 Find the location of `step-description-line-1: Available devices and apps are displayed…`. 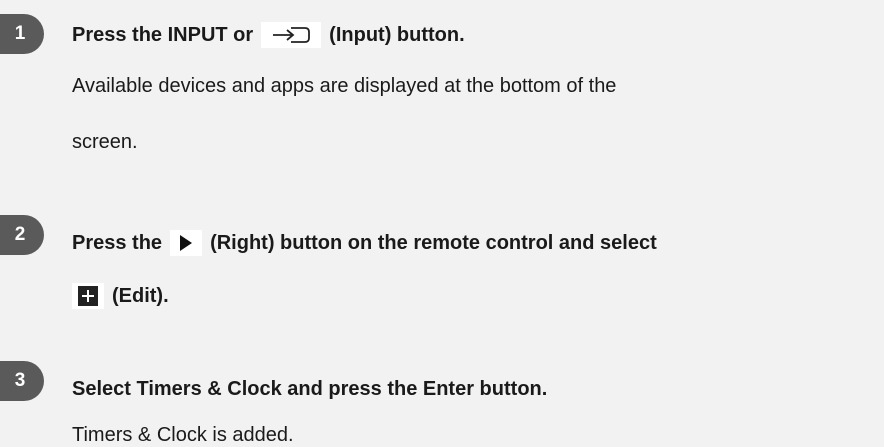

step-description-line-1: Available devices and apps are displayed… is located at coordinates (344, 86).